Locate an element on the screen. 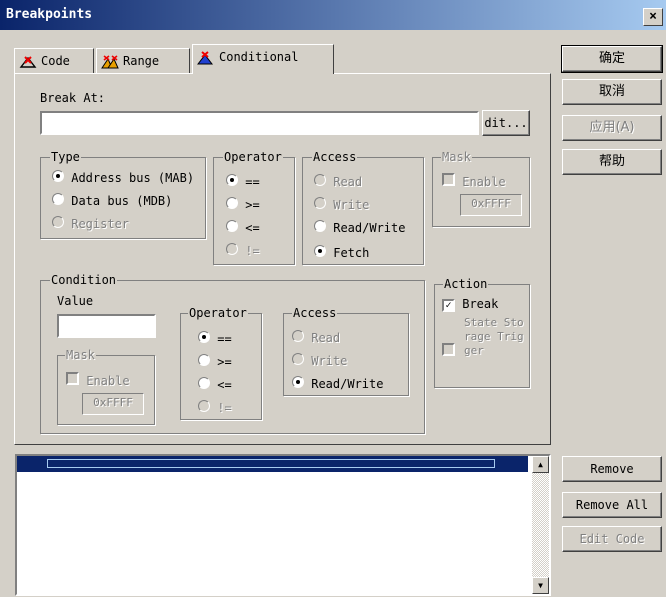 This screenshot has height=597, width=666. list-selected-row is located at coordinates (272, 464).